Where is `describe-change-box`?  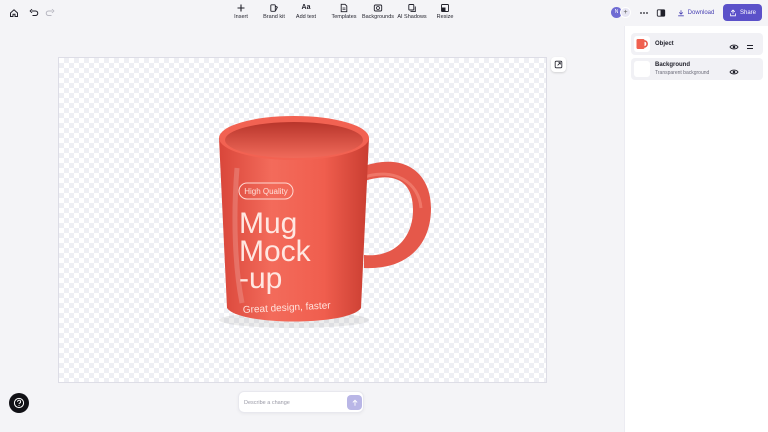
describe-change-box is located at coordinates (301, 402).